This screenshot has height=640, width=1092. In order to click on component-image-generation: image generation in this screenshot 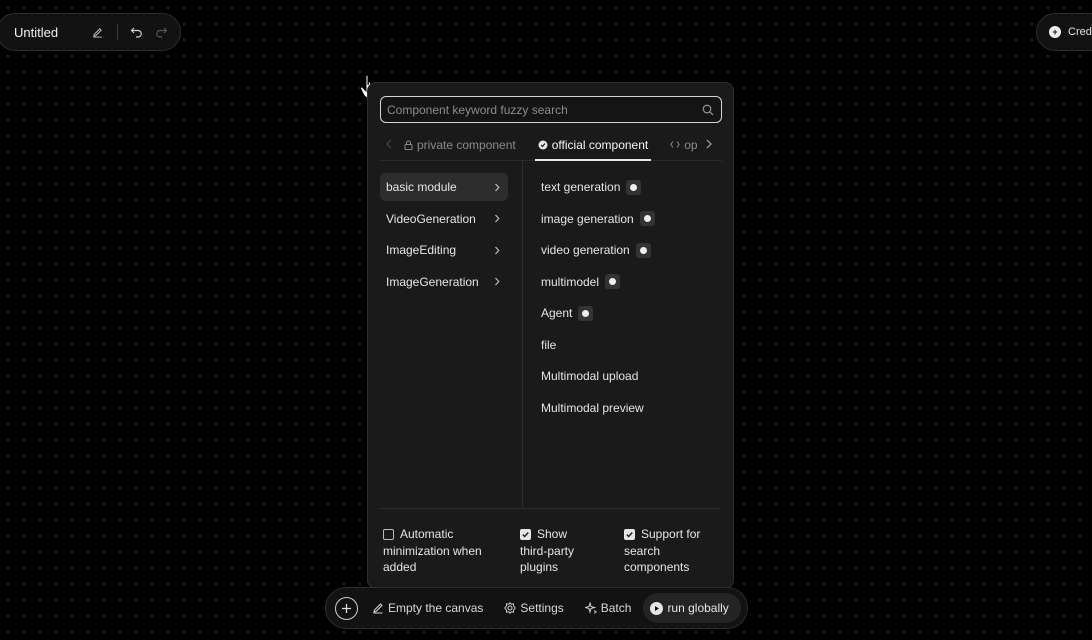, I will do `click(598, 219)`.